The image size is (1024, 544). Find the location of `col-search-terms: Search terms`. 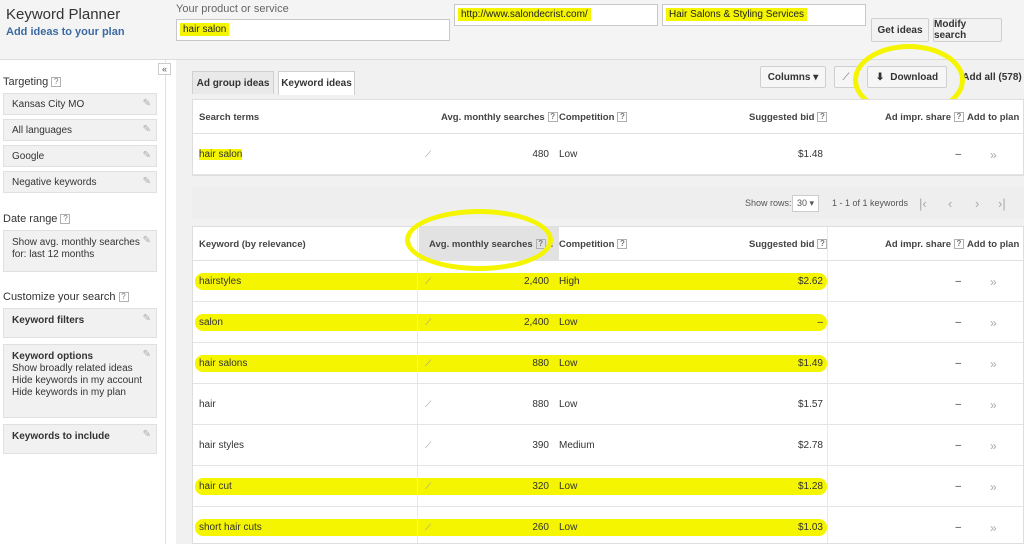

col-search-terms: Search terms is located at coordinates (229, 117).